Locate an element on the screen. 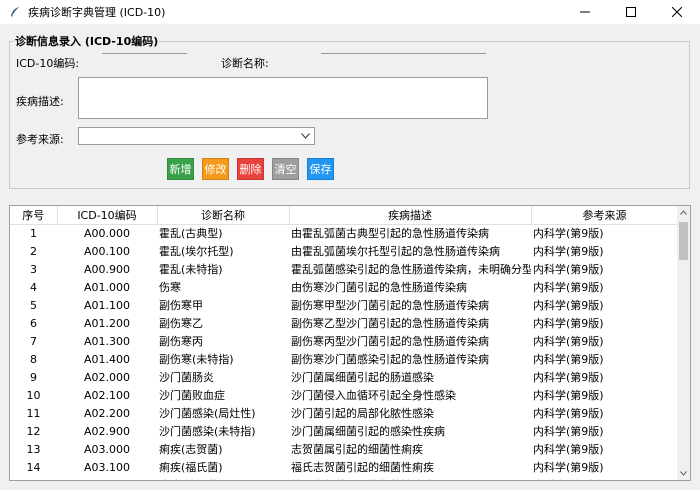 This screenshot has width=700, height=490. diagnosis-name-cell: 痢疾(福氏菌) is located at coordinates (191, 467).